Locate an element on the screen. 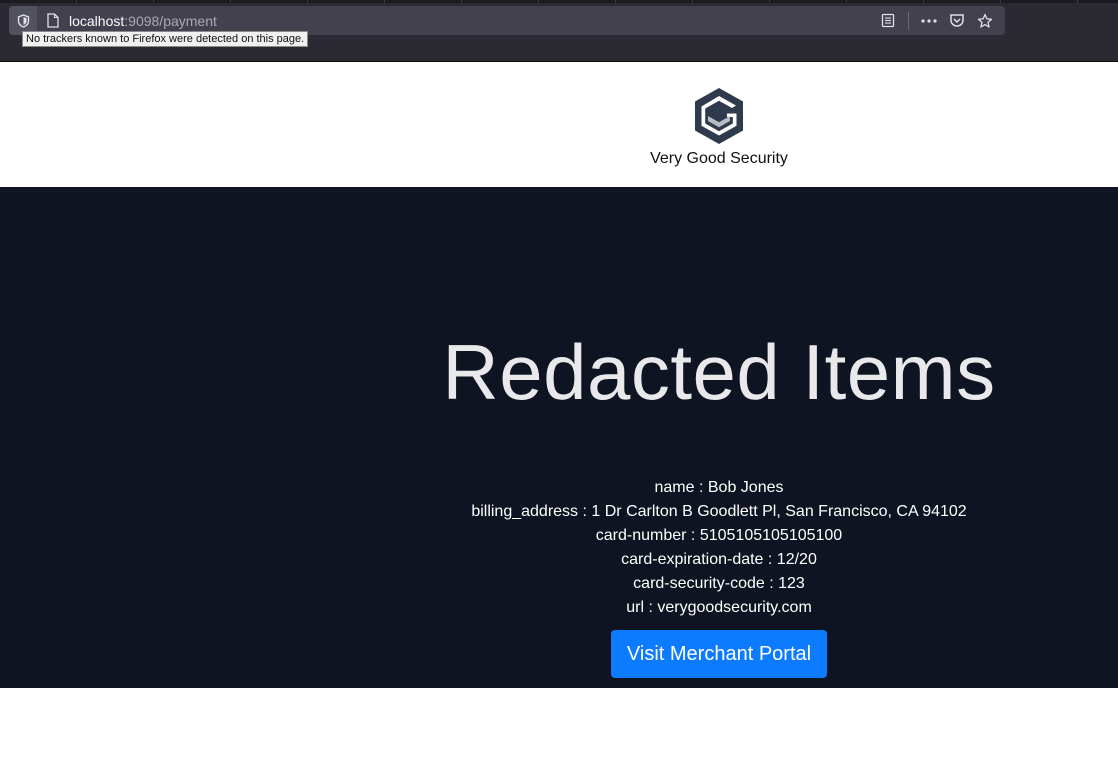 The height and width of the screenshot is (781, 1118). url-path: :9098/payment is located at coordinates (170, 21).